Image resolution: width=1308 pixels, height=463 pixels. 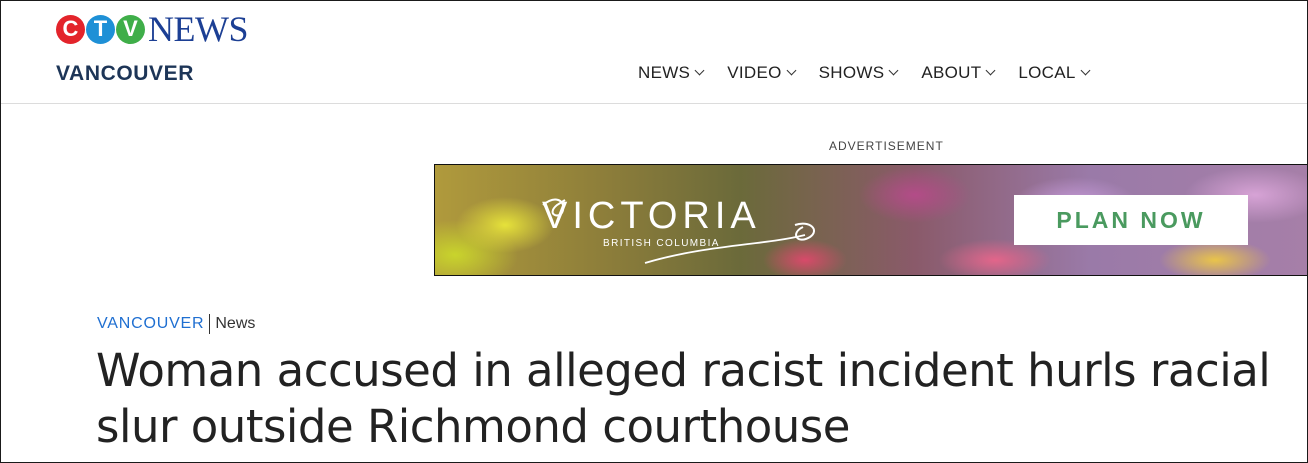 I want to click on nav-item-shows: SHOWS, so click(x=858, y=73).